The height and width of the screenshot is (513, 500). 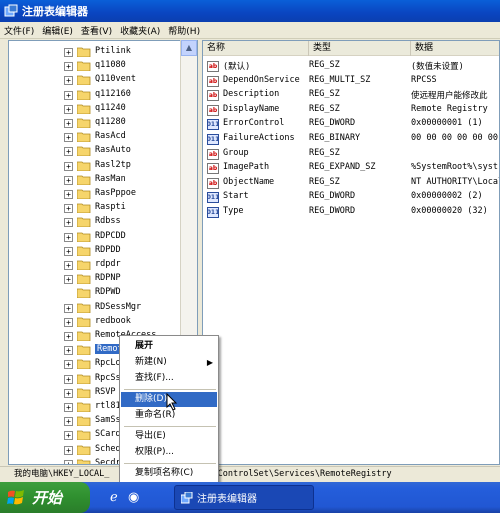 What do you see at coordinates (95, 265) in the screenshot?
I see `tree-node: + rdpdr` at bounding box center [95, 265].